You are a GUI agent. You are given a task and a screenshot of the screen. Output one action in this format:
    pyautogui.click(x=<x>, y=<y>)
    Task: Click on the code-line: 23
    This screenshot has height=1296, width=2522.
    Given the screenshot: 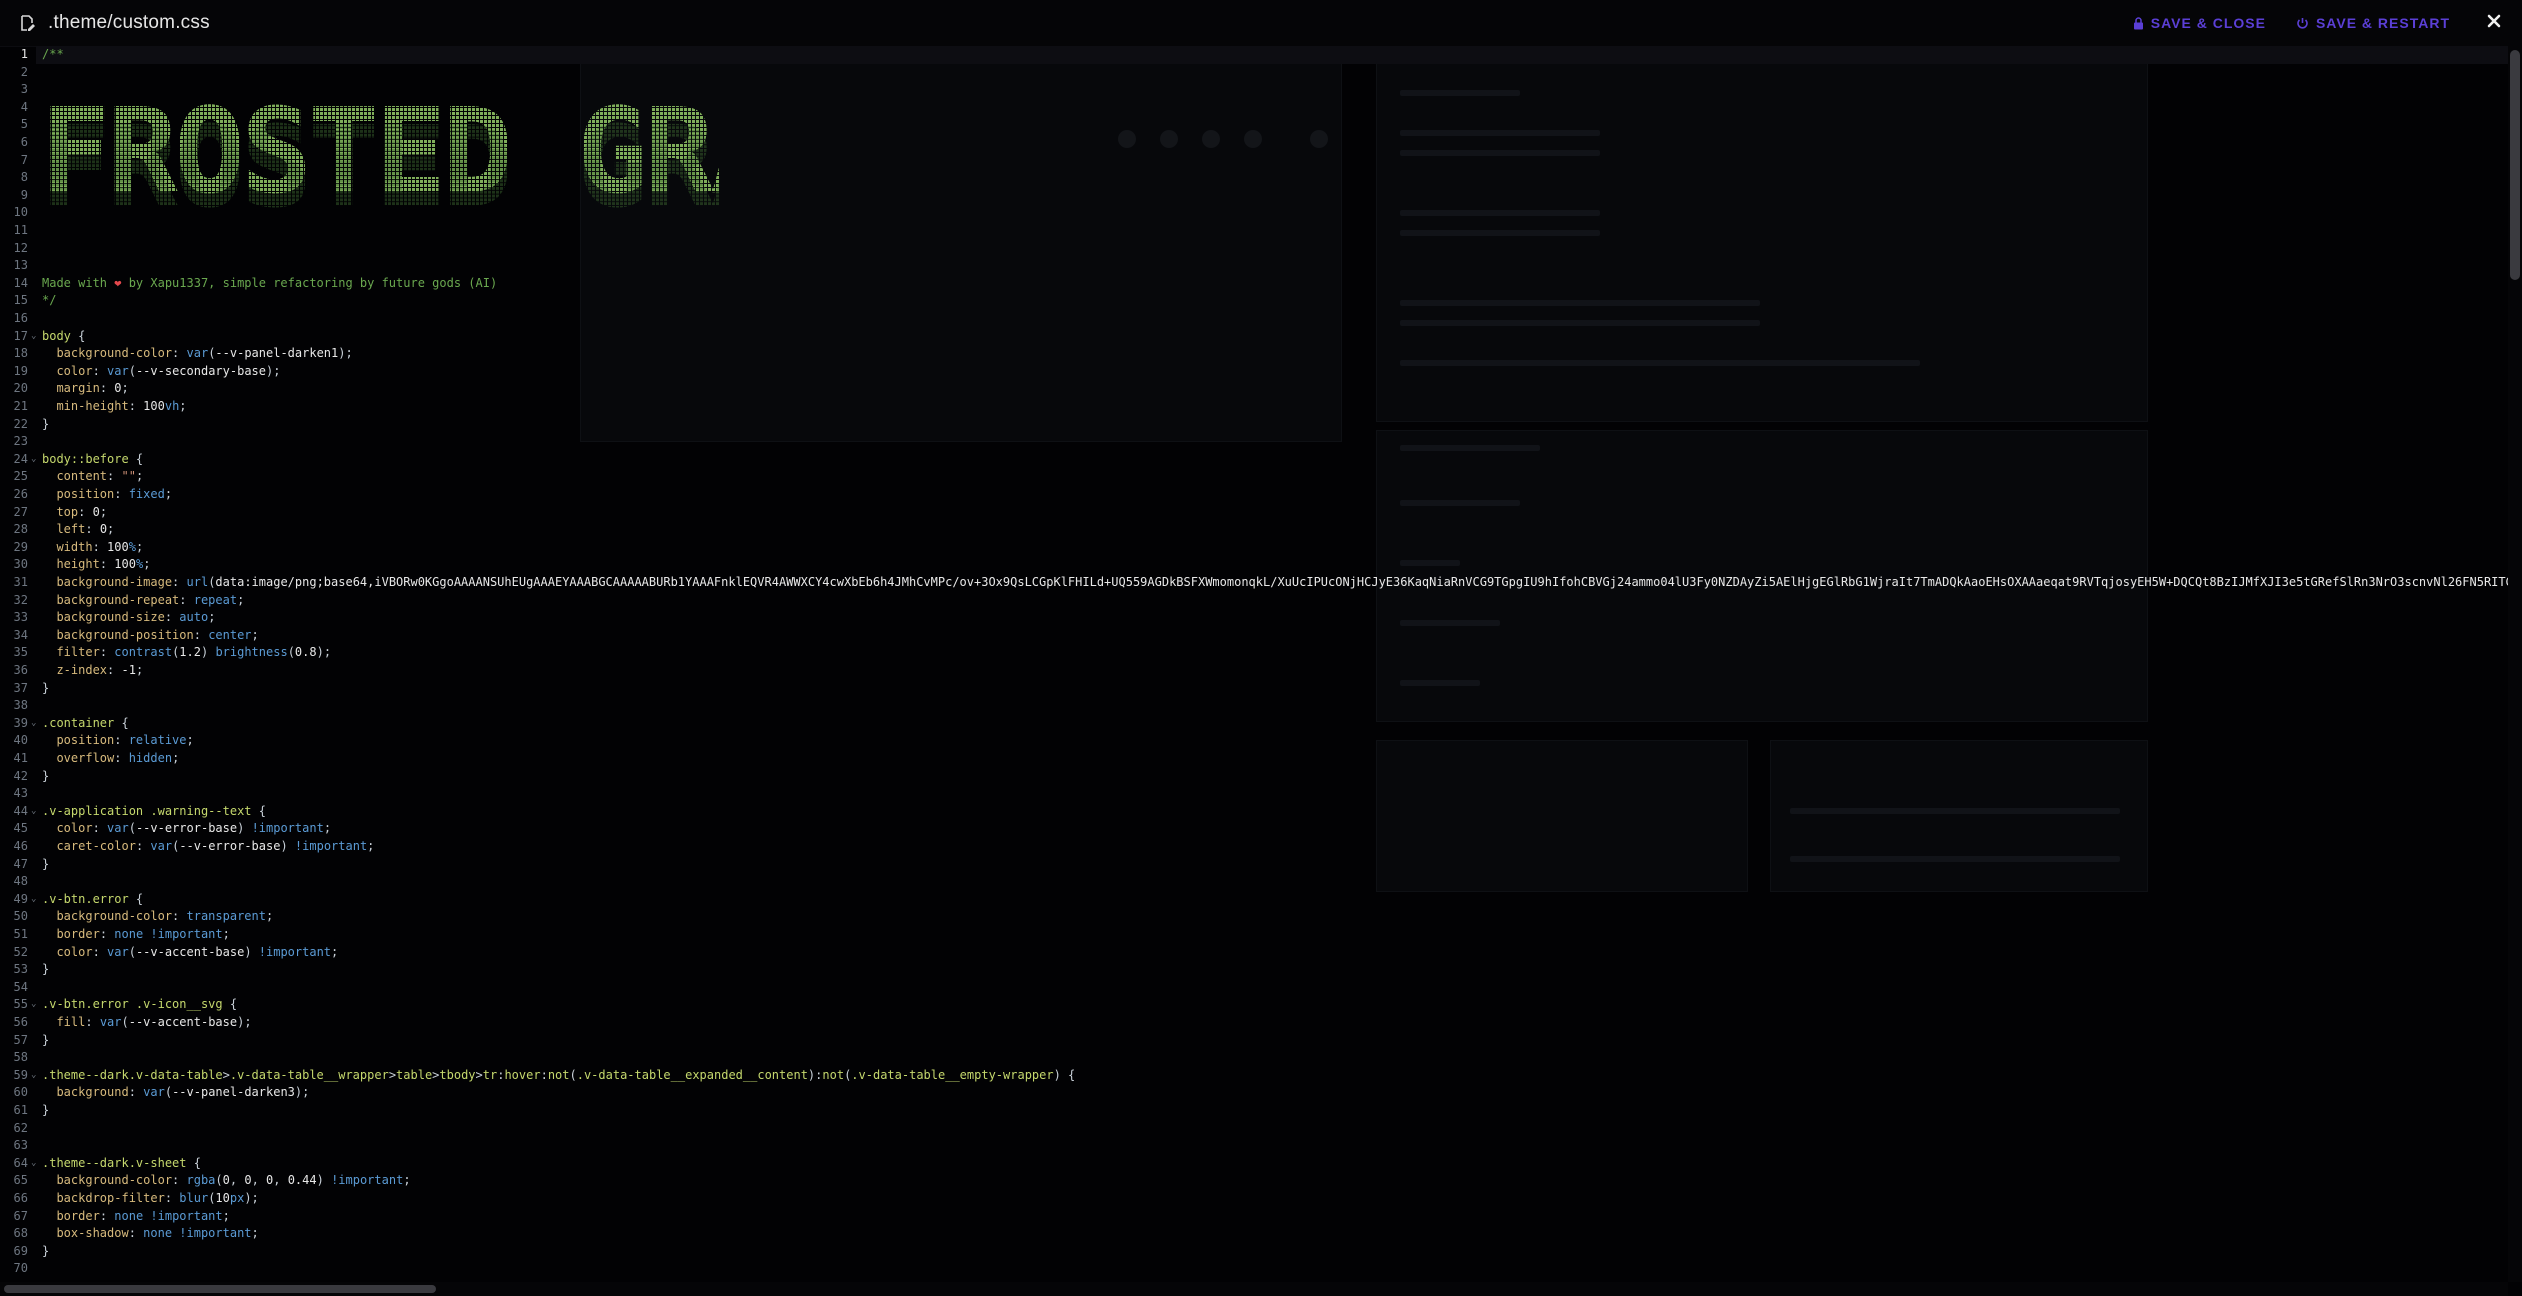 What is the action you would take?
    pyautogui.click(x=1250, y=442)
    